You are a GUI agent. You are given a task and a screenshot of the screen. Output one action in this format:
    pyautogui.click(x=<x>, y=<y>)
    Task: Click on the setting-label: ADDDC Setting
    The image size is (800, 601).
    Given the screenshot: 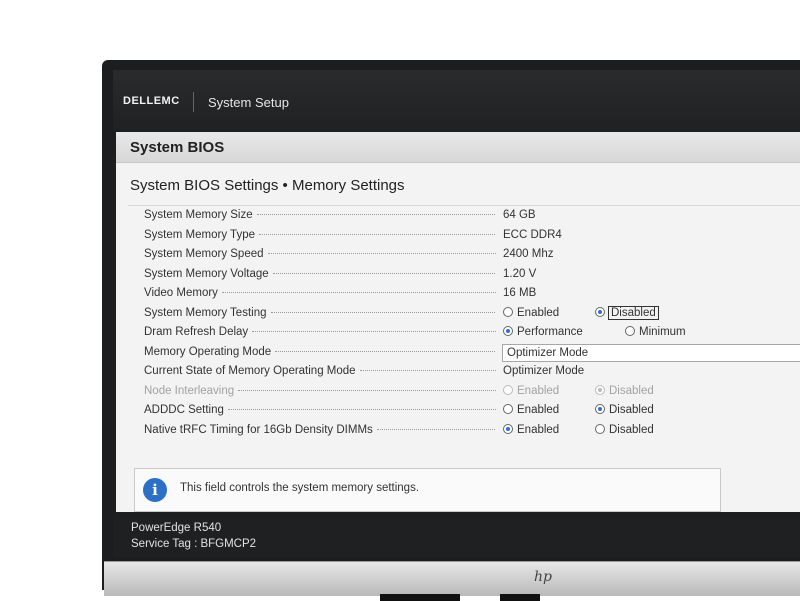 What is the action you would take?
    pyautogui.click(x=320, y=411)
    